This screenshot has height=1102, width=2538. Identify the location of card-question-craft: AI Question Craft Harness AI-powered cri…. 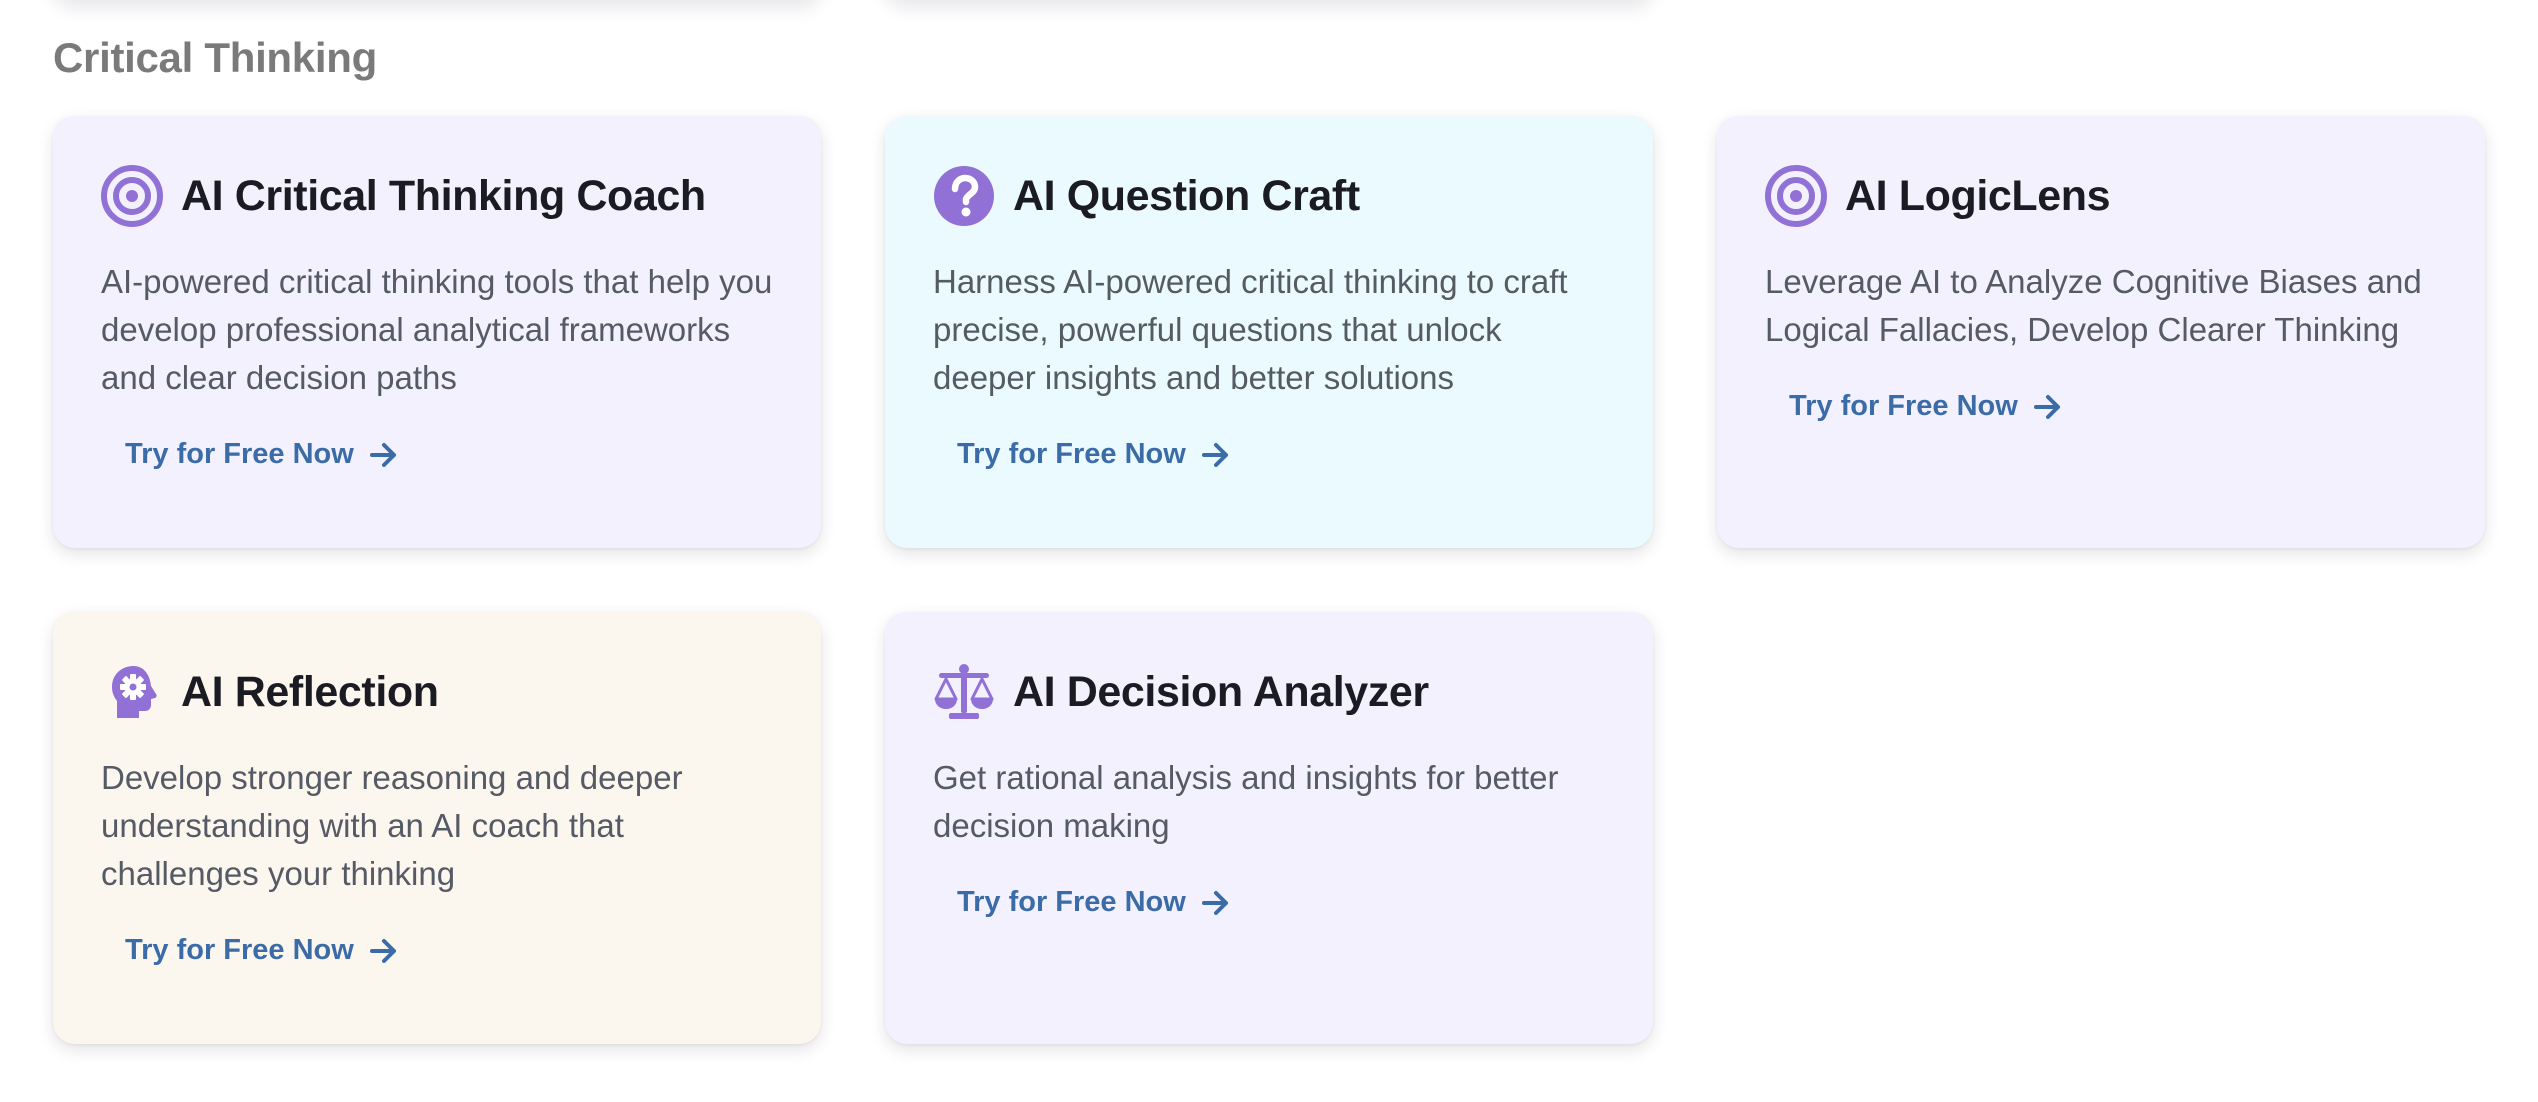
(1269, 332).